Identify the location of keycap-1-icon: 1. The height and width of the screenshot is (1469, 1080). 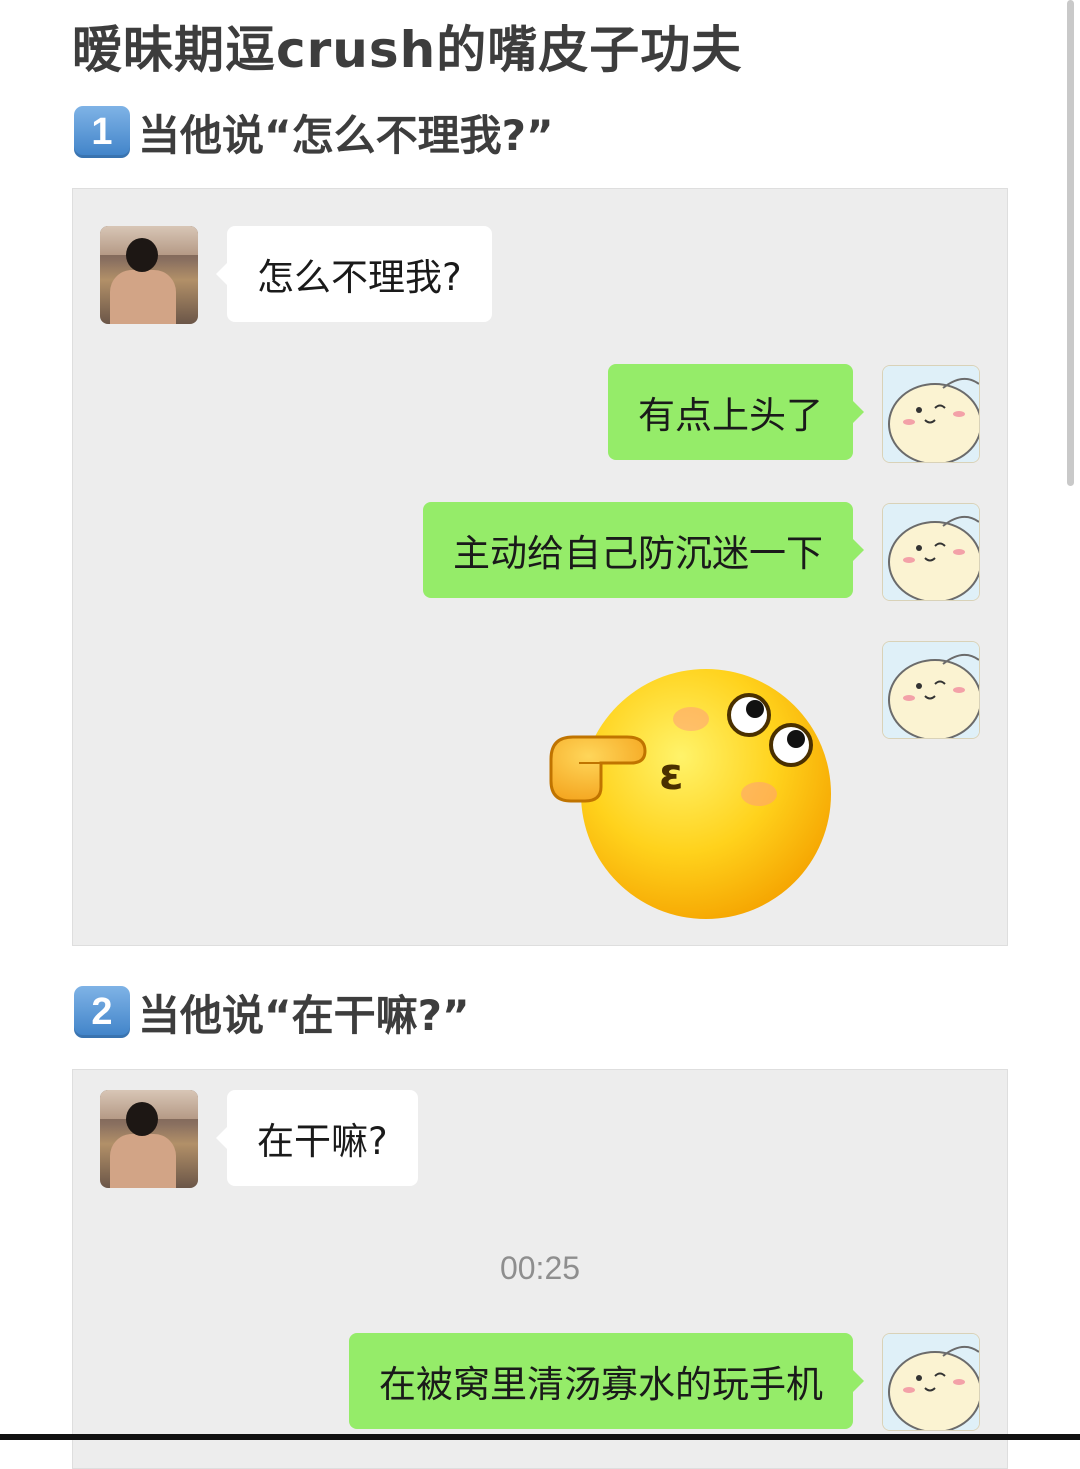
(102, 132).